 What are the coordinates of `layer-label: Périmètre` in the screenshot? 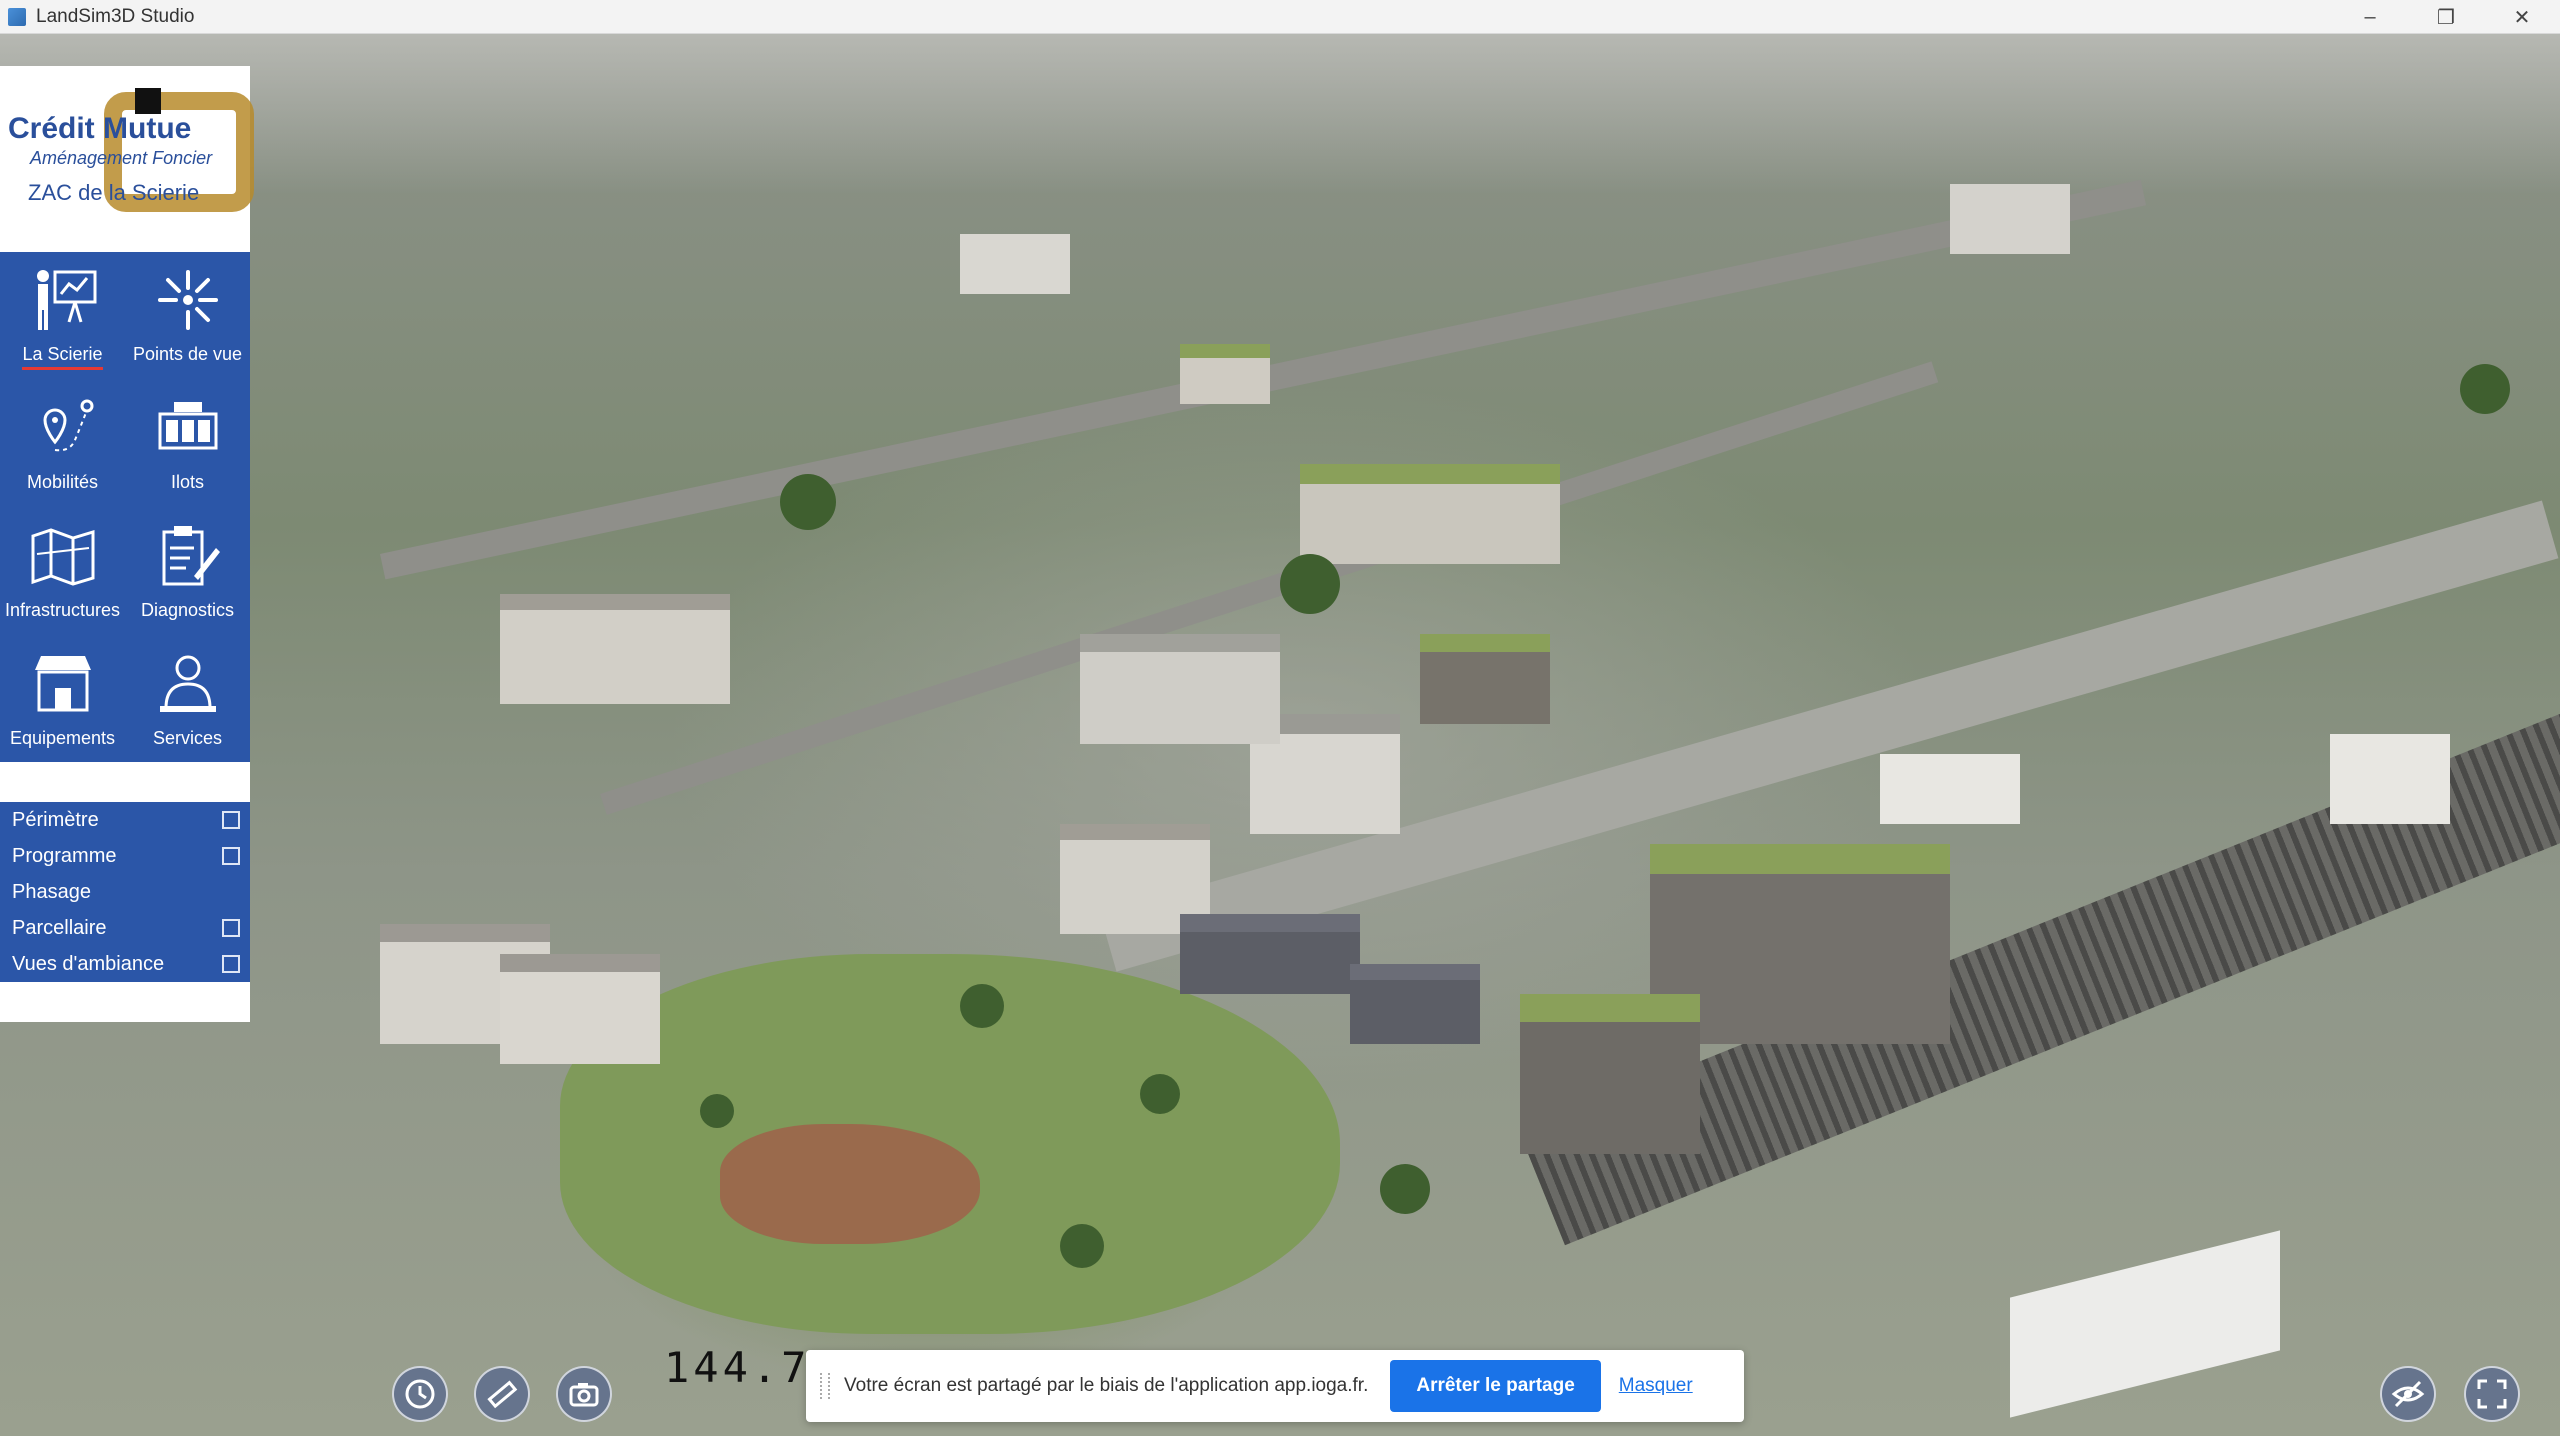 It's located at (55, 819).